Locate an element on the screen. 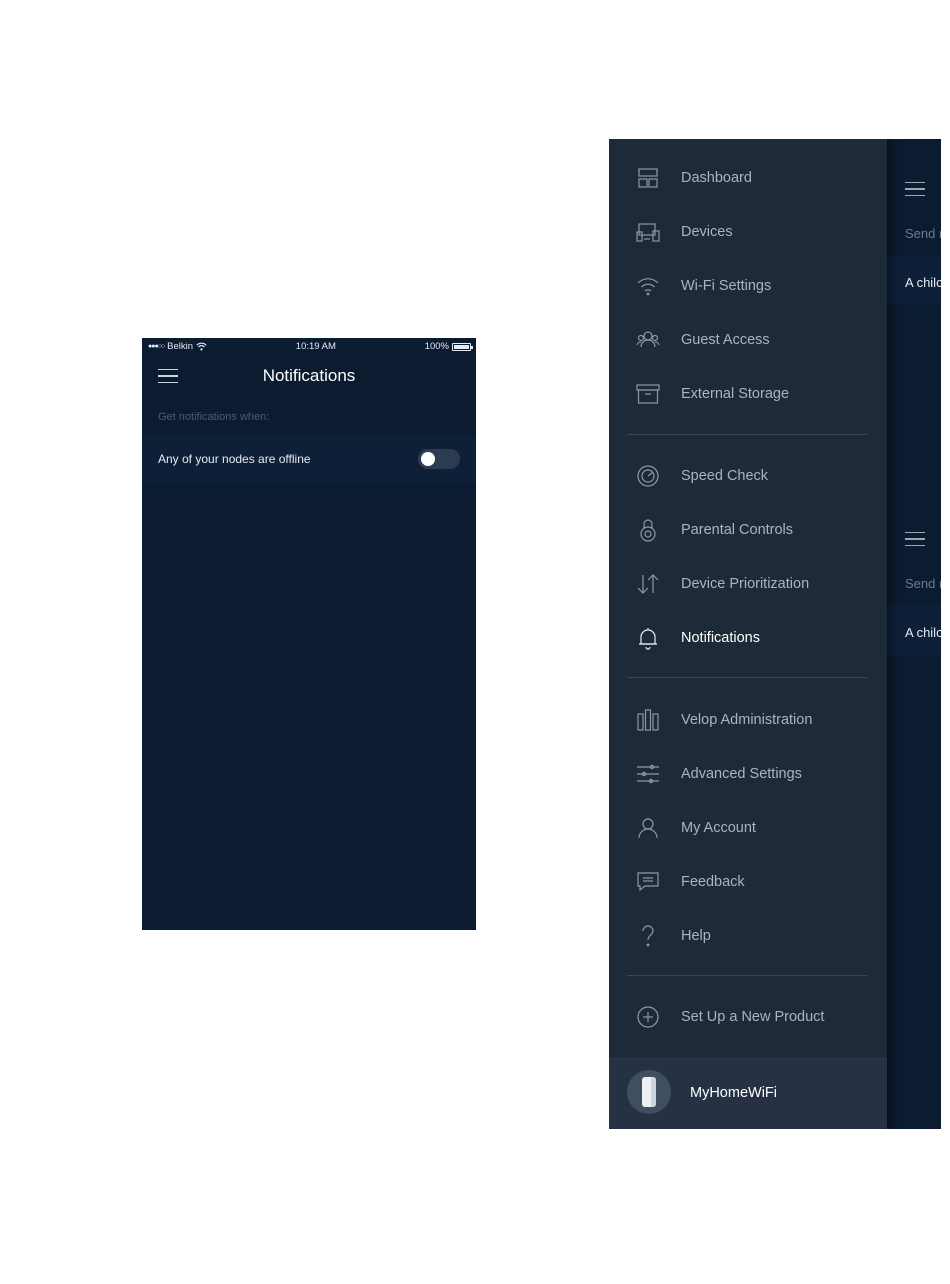 Image resolution: width=950 pixels, height=1284 pixels. velop-nodes-icon is located at coordinates (648, 720).